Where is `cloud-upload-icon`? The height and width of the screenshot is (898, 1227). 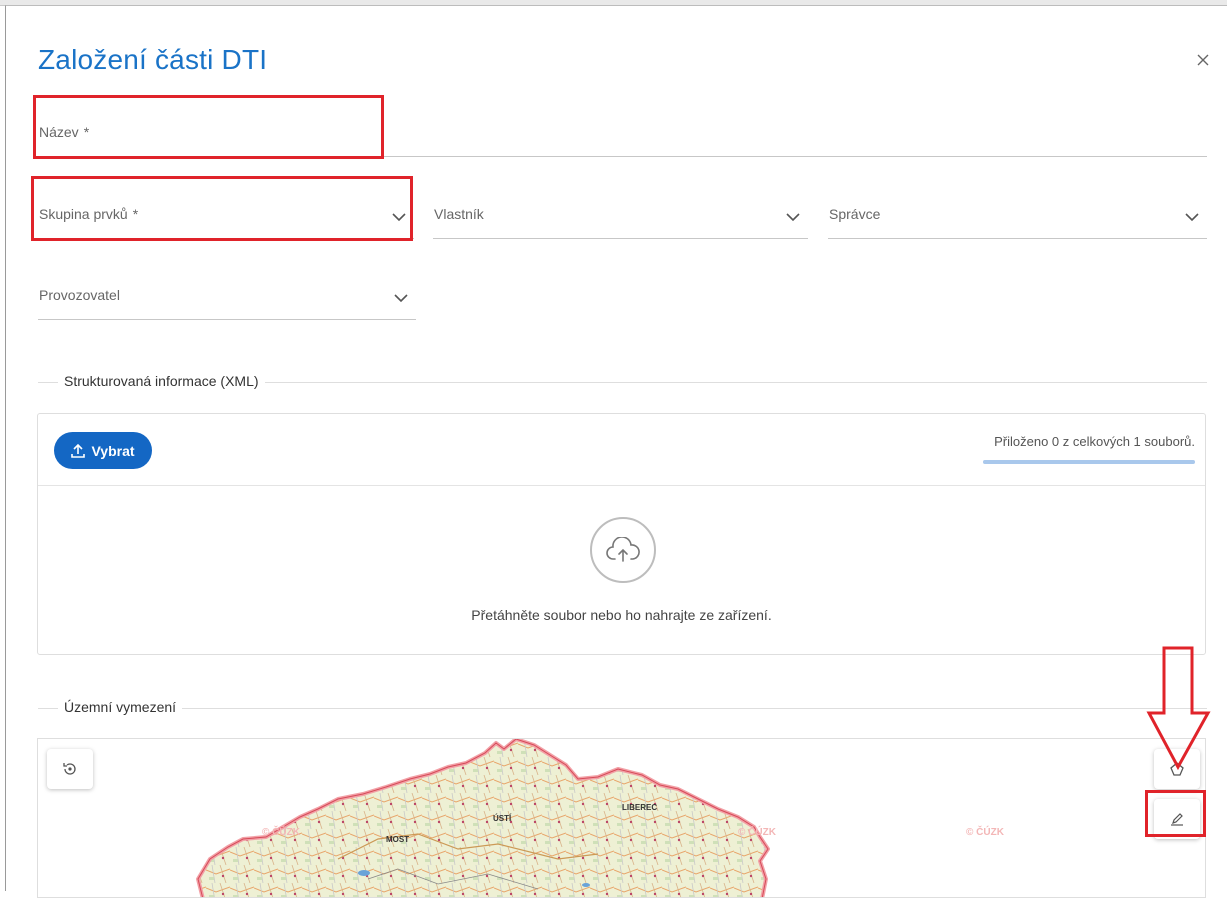 cloud-upload-icon is located at coordinates (623, 550).